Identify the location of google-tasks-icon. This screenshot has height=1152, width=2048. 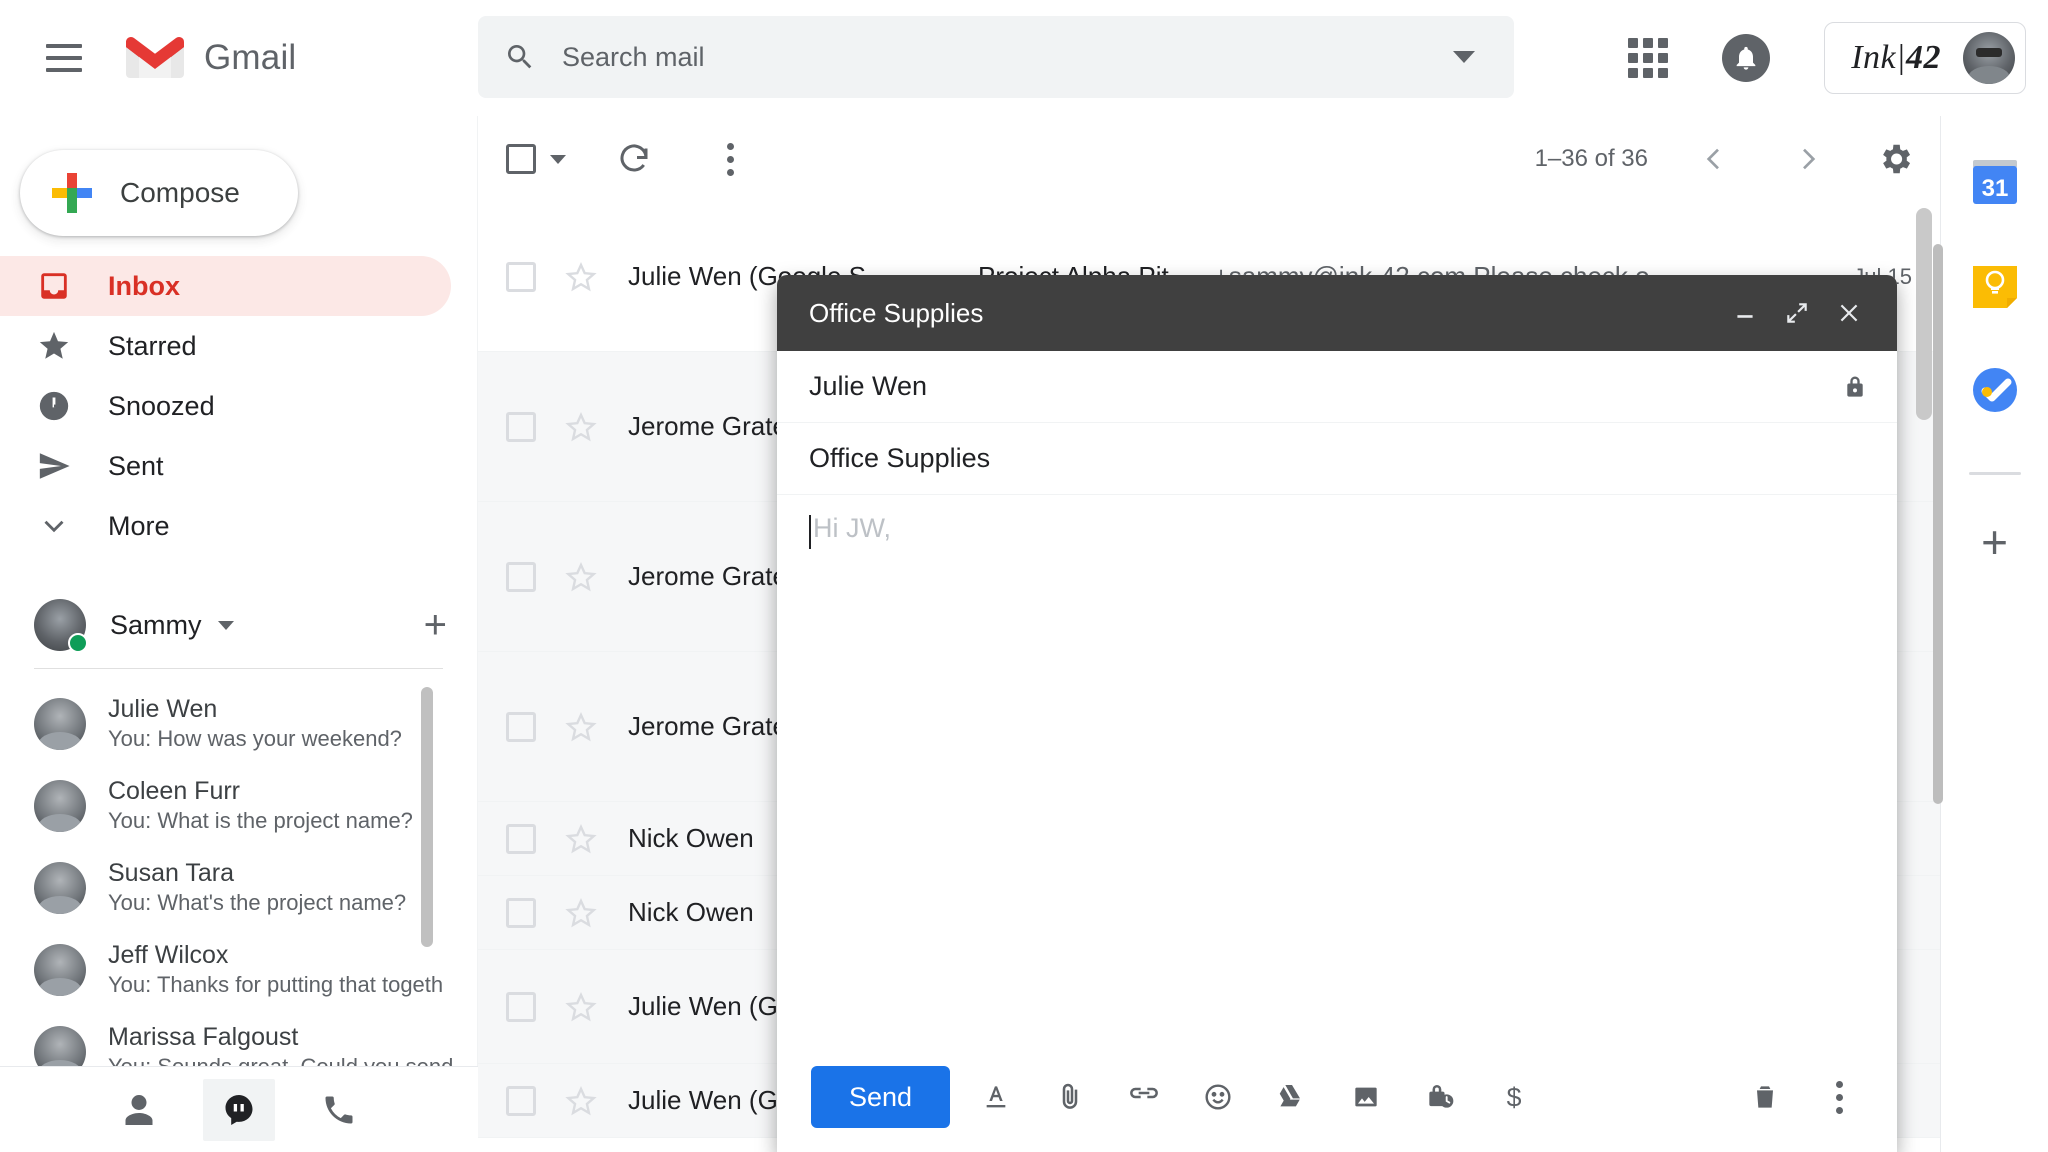
(1995, 390).